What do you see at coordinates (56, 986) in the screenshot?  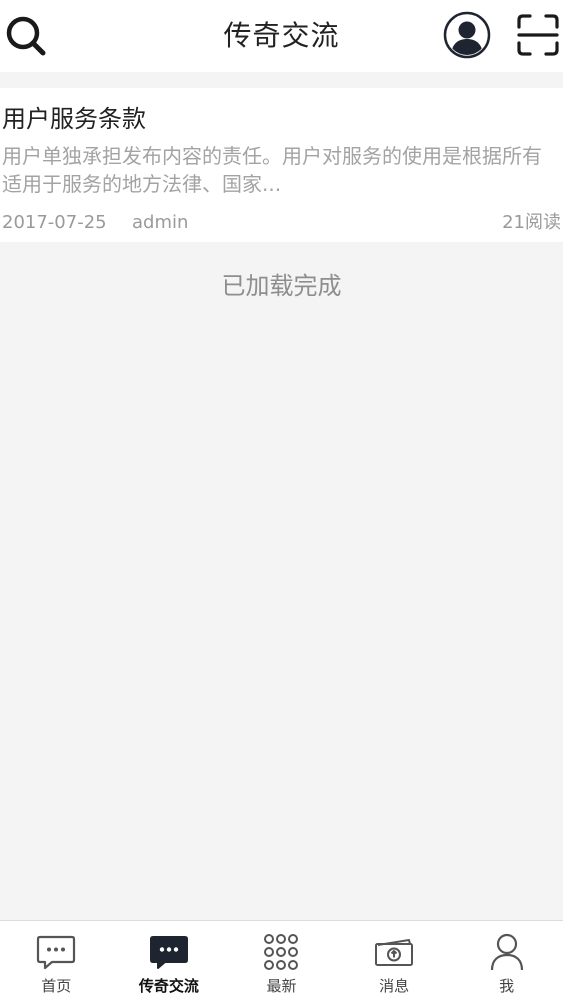 I see `tab-label: 首页` at bounding box center [56, 986].